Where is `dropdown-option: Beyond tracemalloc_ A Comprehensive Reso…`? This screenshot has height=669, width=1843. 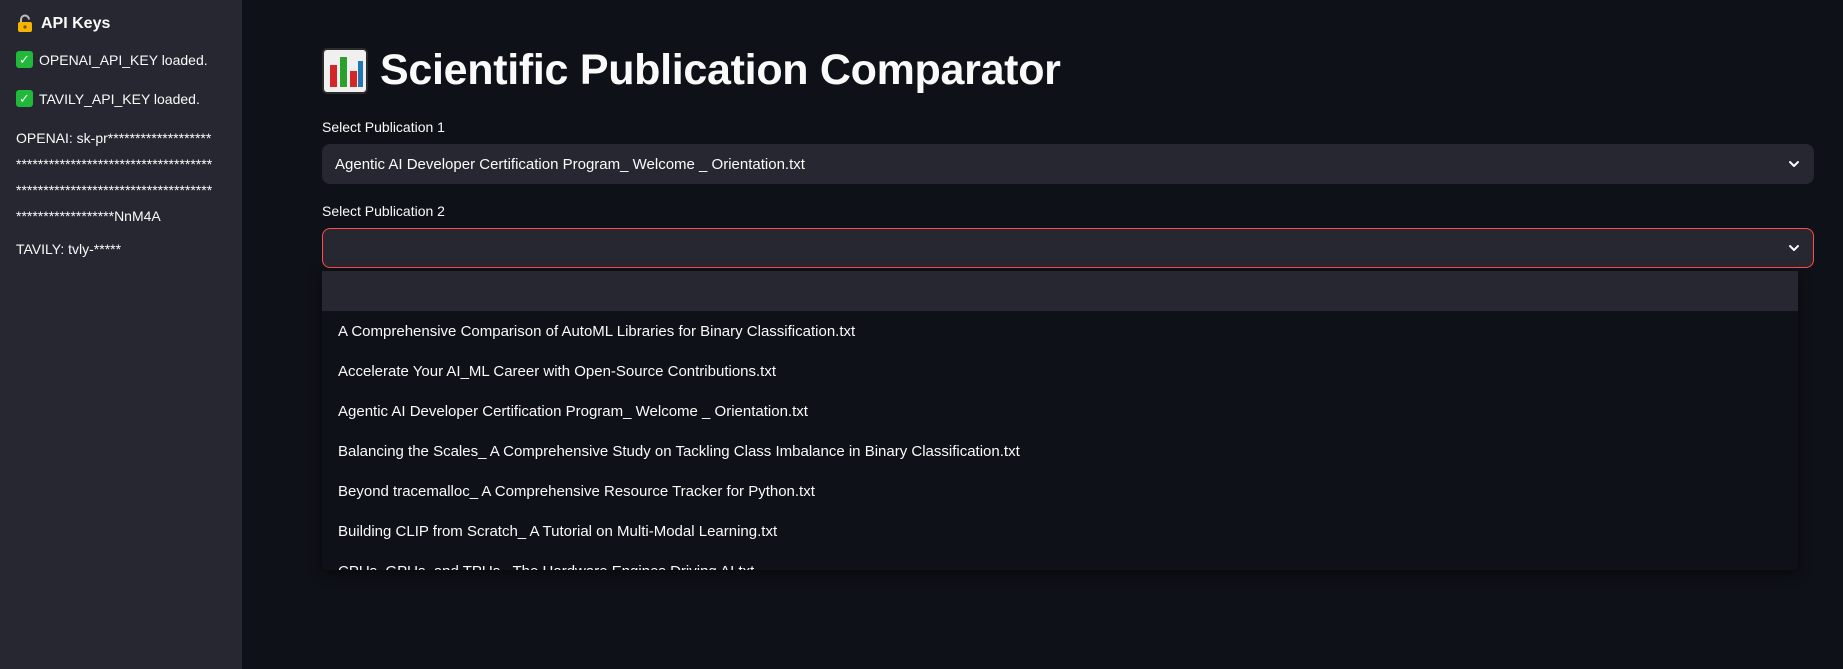
dropdown-option: Beyond tracemalloc_ A Comprehensive Reso… is located at coordinates (1060, 491).